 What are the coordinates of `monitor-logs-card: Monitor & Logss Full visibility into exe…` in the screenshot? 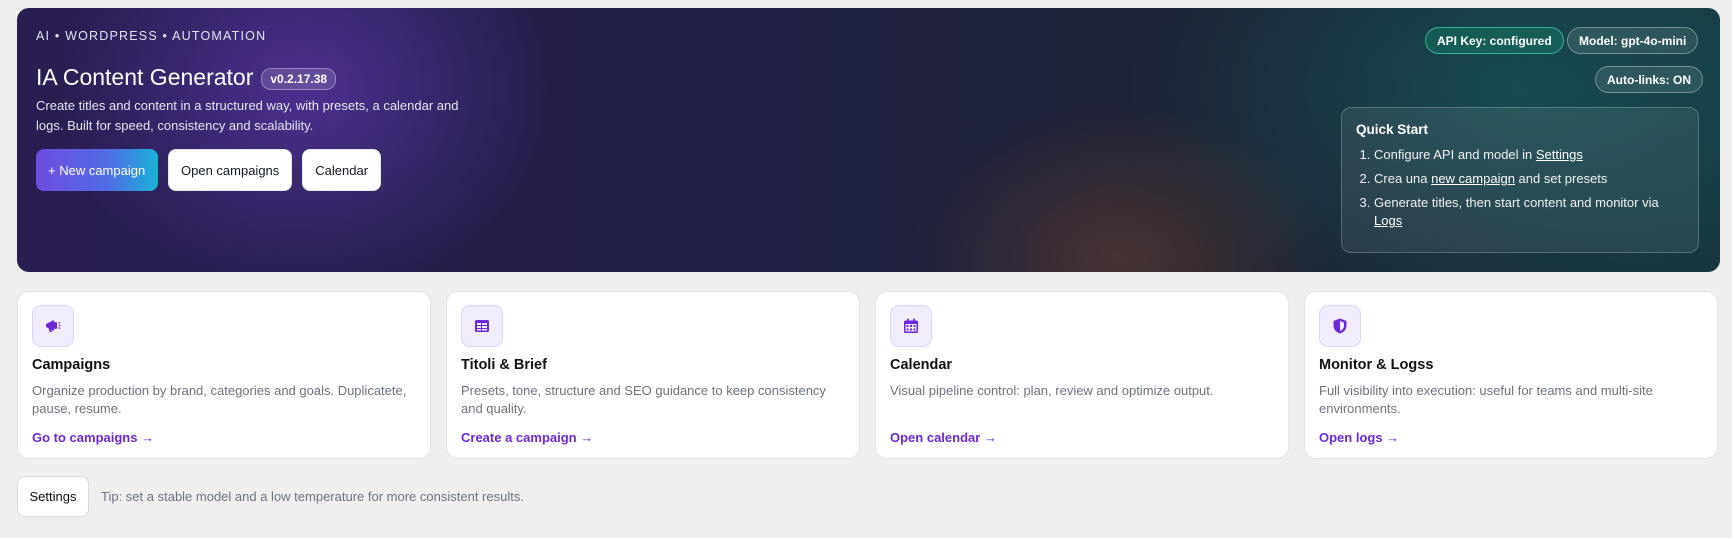 It's located at (1511, 375).